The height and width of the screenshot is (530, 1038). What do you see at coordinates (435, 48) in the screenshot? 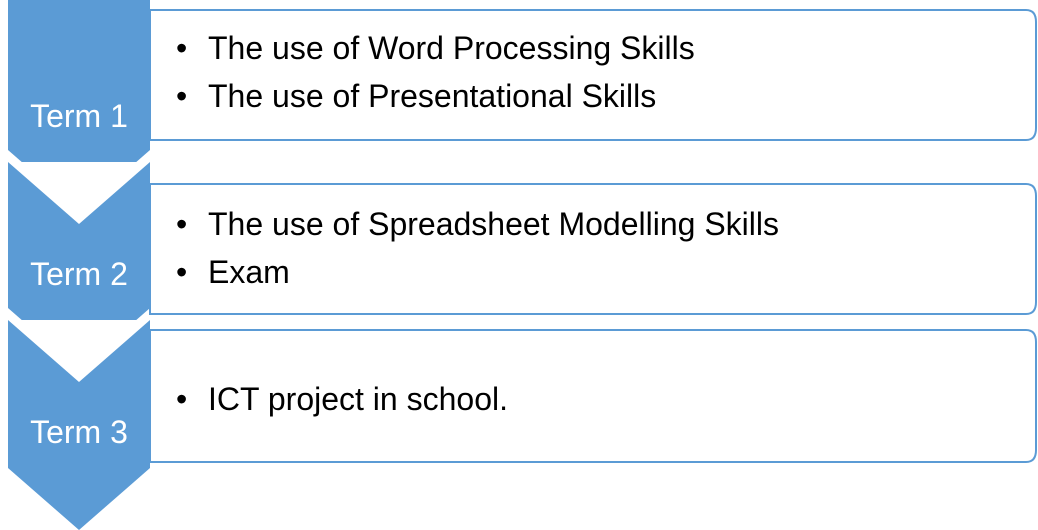
I see `bullet-item: The use of Word Processing Skills` at bounding box center [435, 48].